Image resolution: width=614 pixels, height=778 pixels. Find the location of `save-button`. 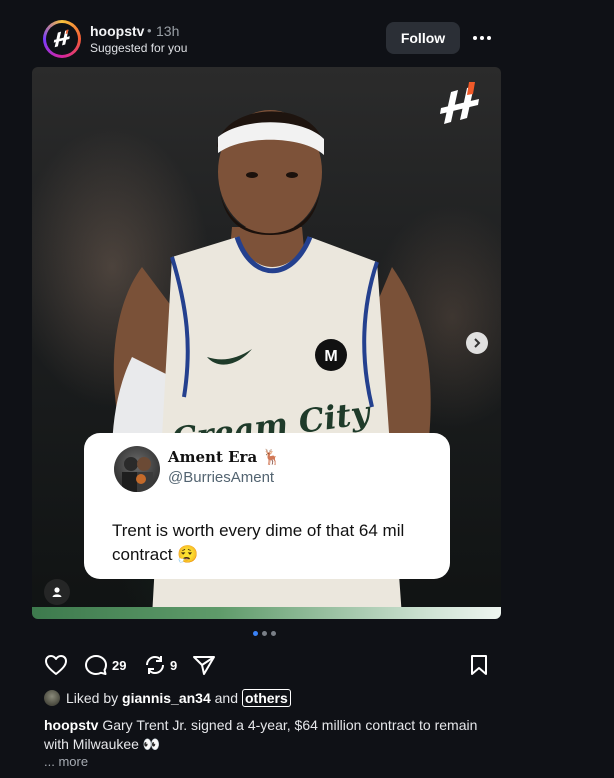

save-button is located at coordinates (479, 665).